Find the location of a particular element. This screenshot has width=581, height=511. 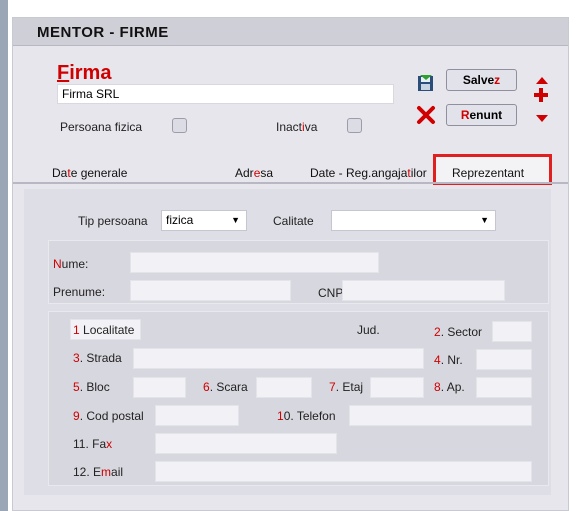

strada-input is located at coordinates (278, 358).